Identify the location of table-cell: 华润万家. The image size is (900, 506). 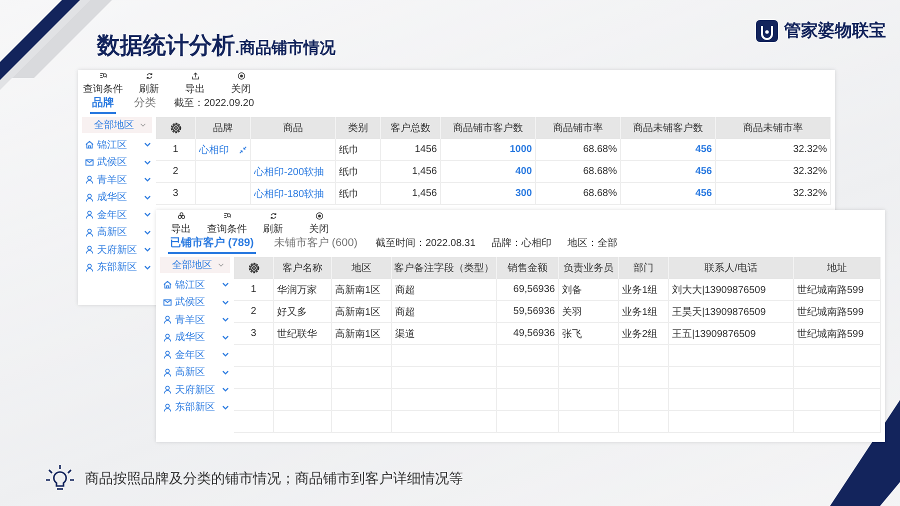
(303, 289).